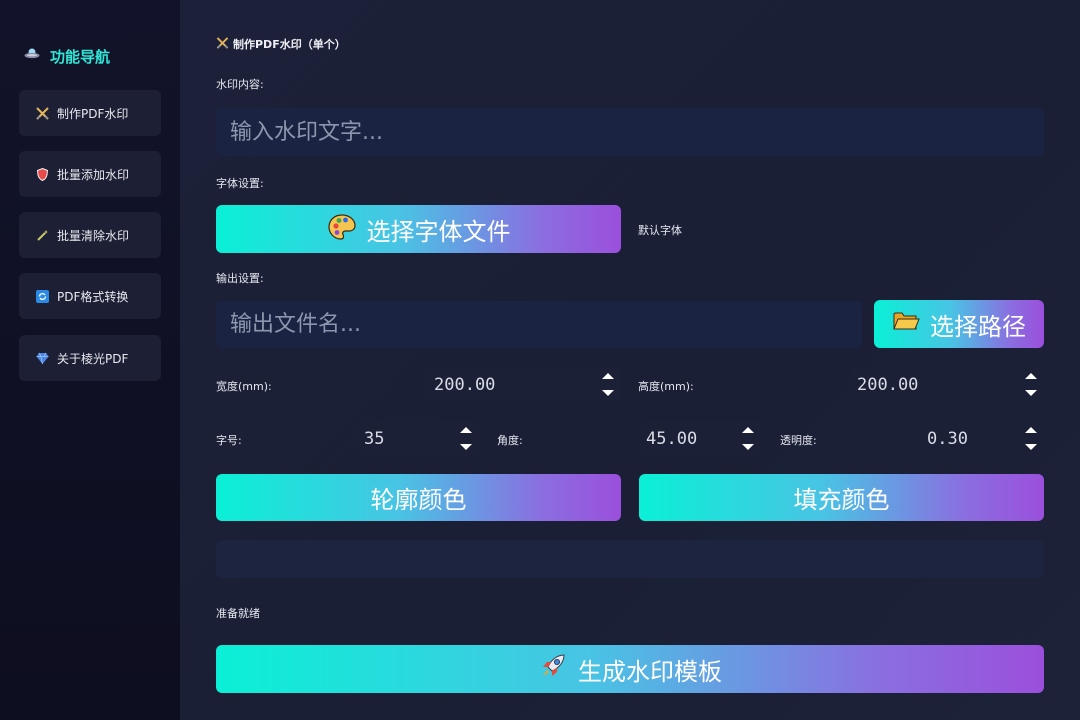 This screenshot has width=1080, height=720. I want to click on height-spinbox: 200.00, so click(947, 384).